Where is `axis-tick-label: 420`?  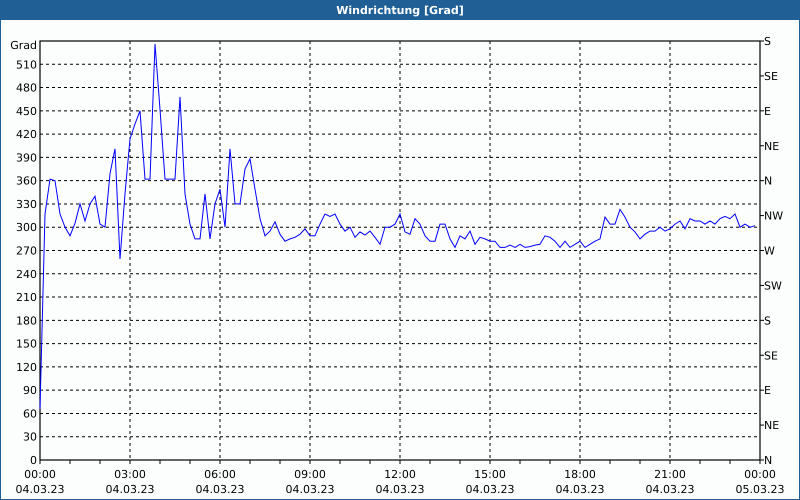 axis-tick-label: 420 is located at coordinates (26, 135).